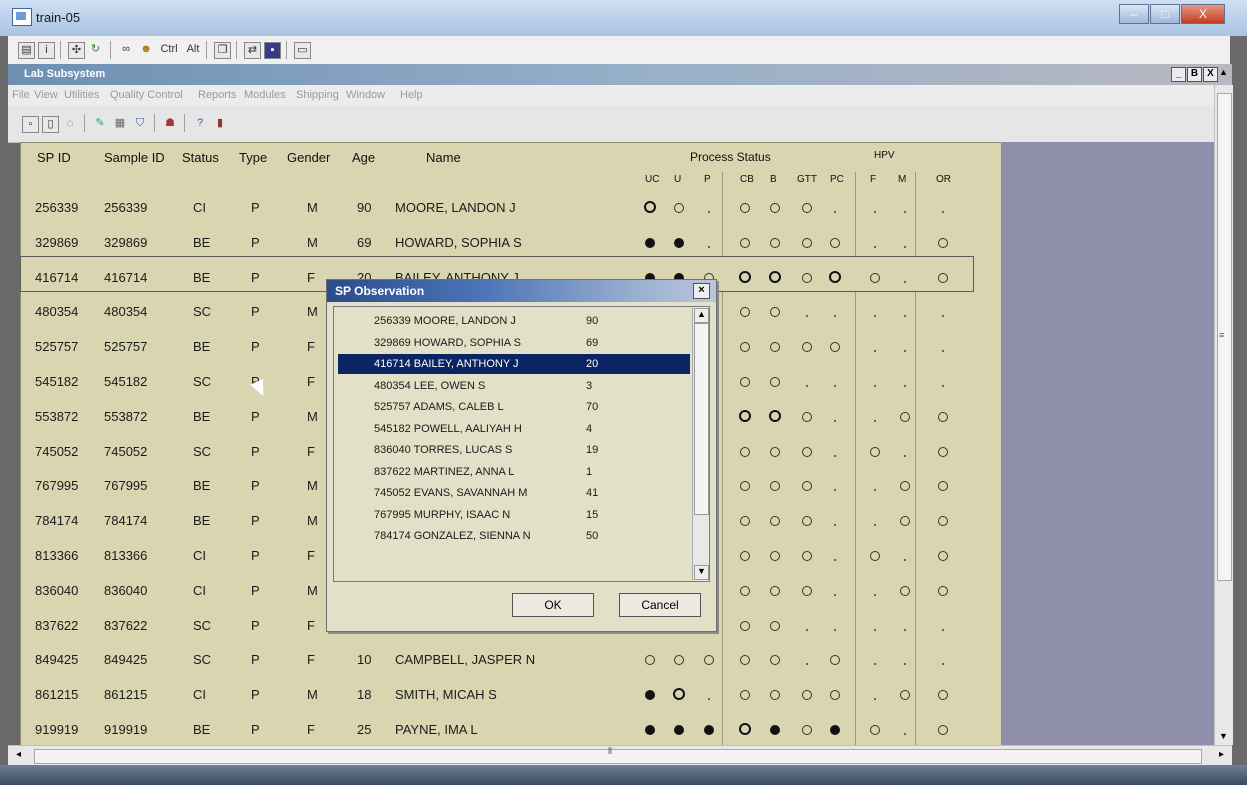 This screenshot has width=1247, height=785. What do you see at coordinates (146, 49) in the screenshot?
I see `users-icon: ☻` at bounding box center [146, 49].